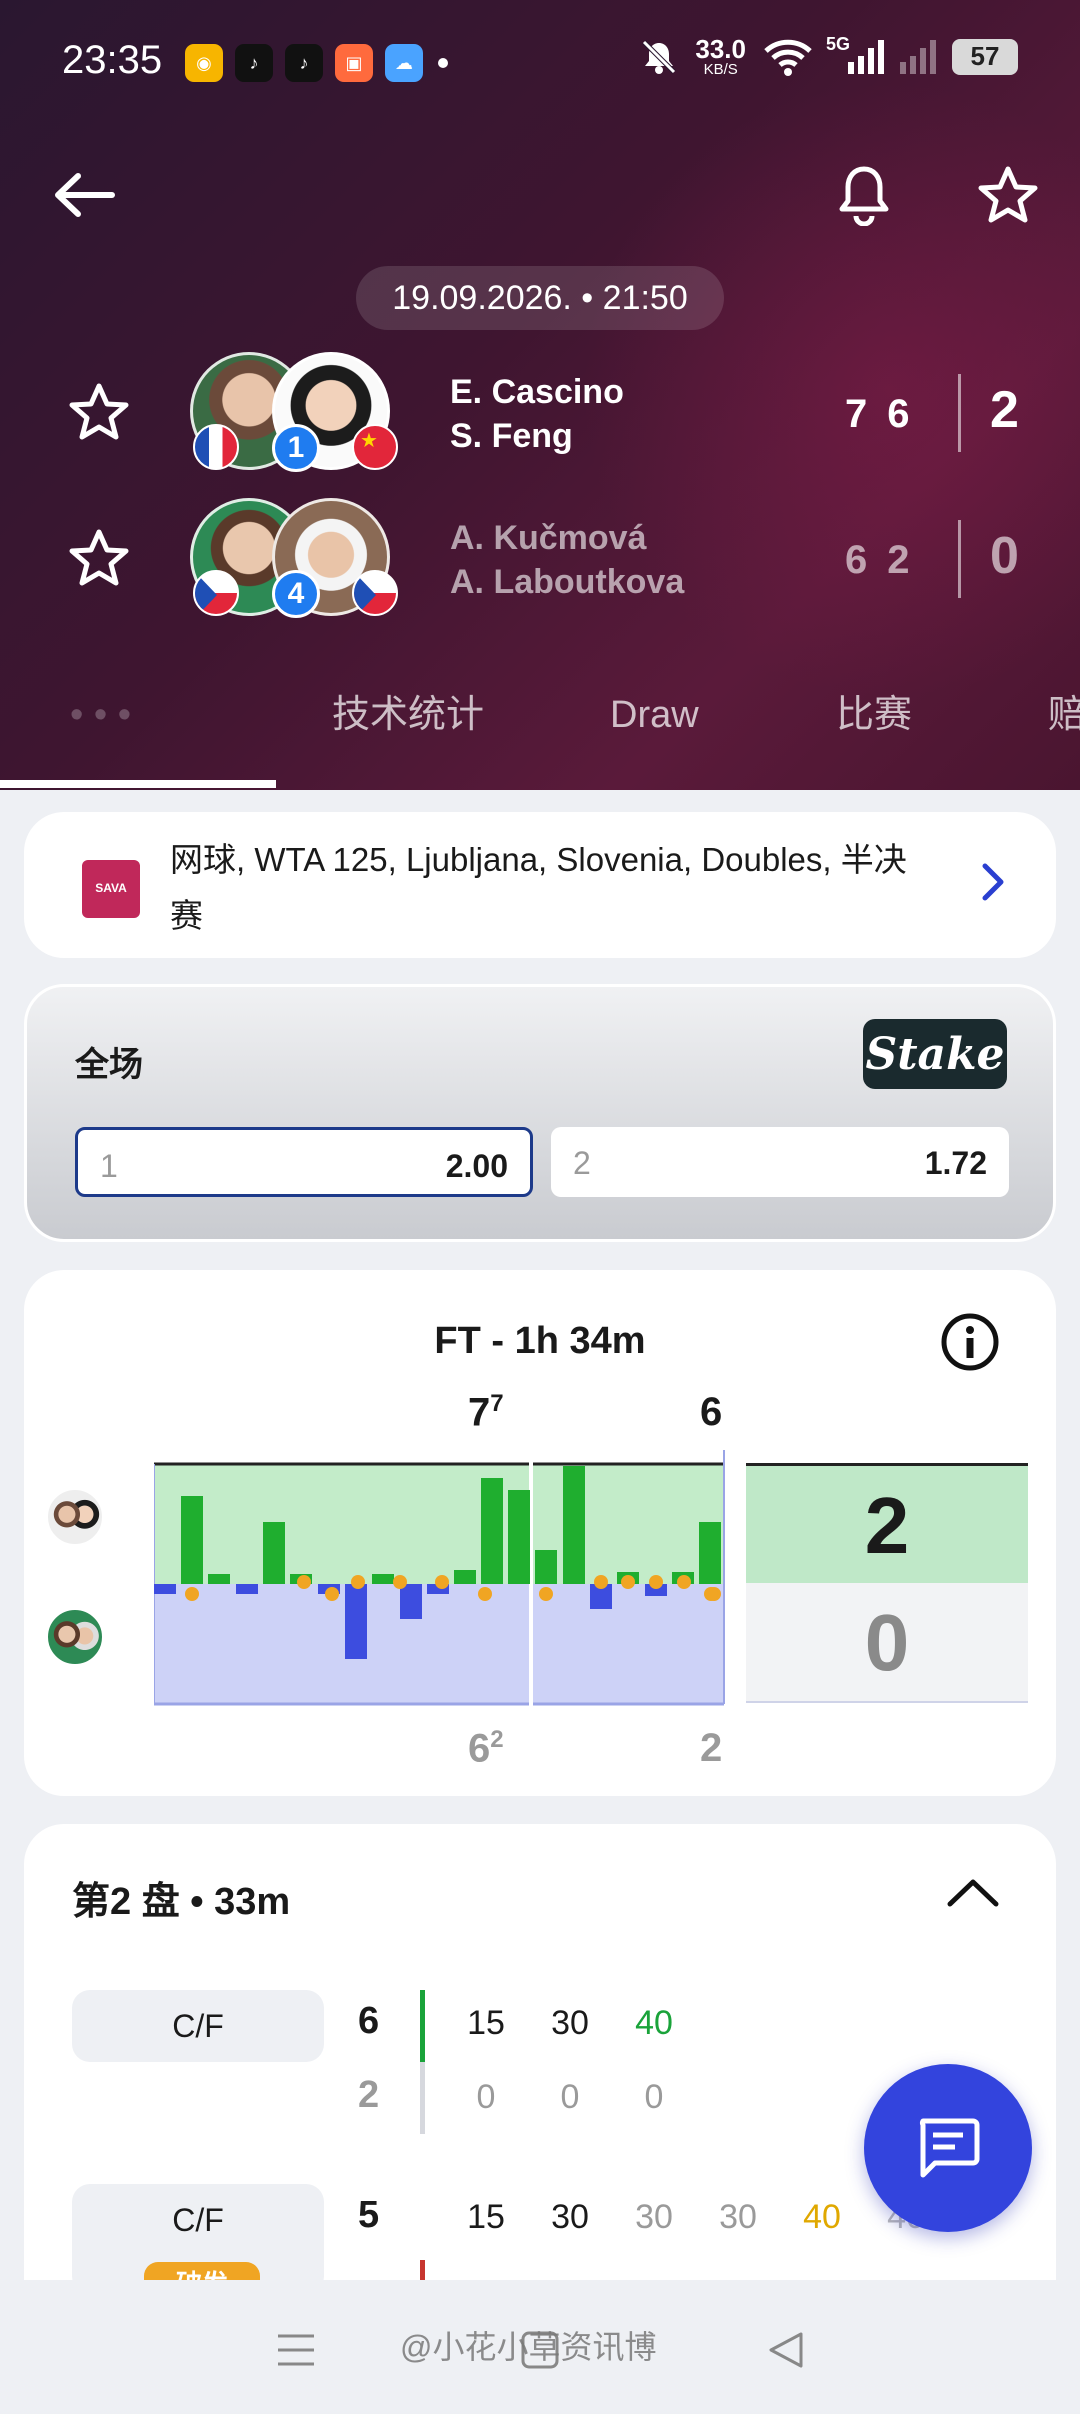 This screenshot has height=2414, width=1080. Describe the element at coordinates (567, 560) in the screenshot. I see `team-2-names: A. Kučmová A. Laboutkova` at that location.